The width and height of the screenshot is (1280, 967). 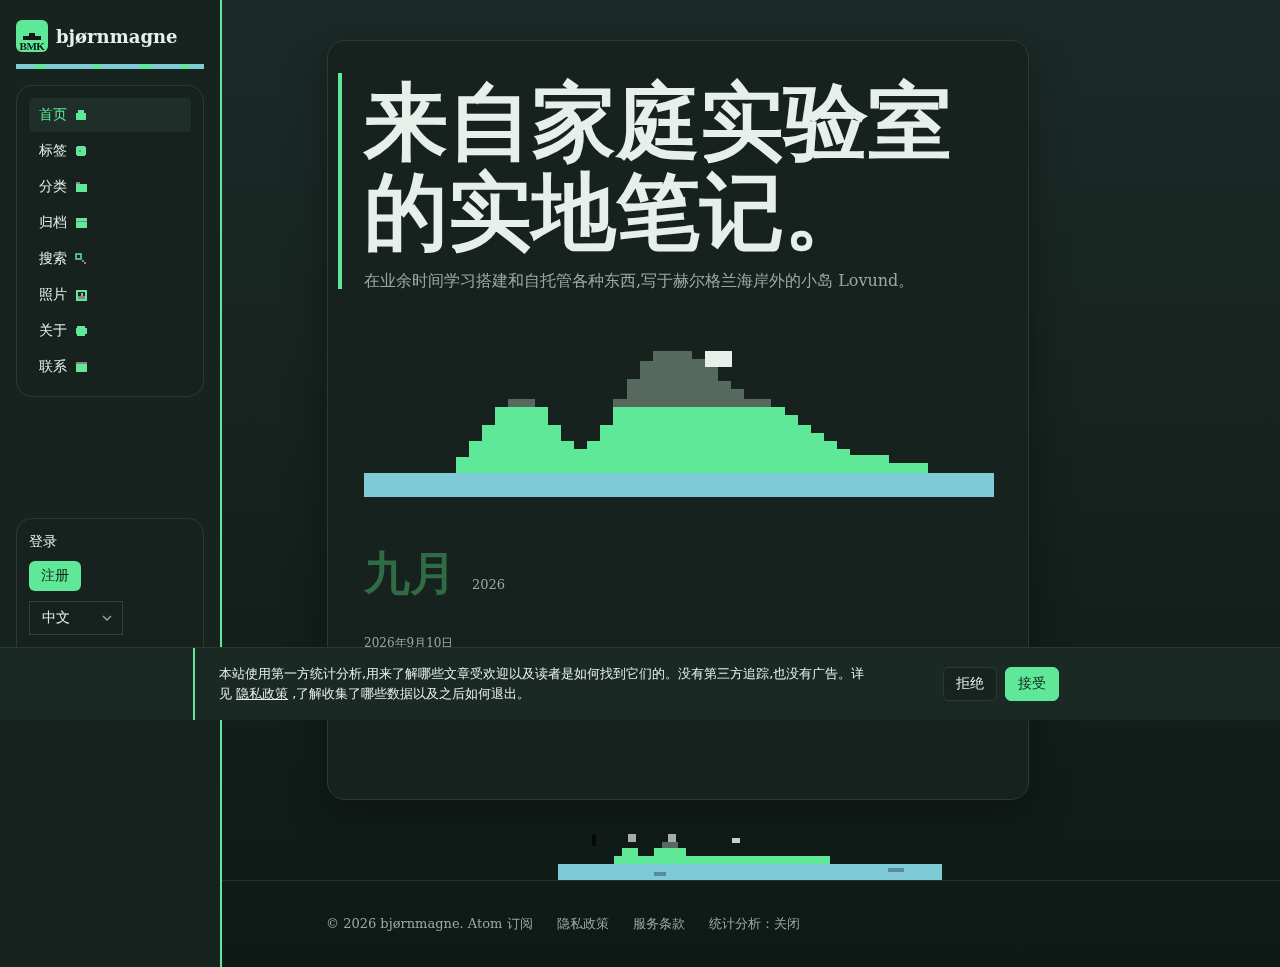 I want to click on hero-subtitle: 在业余时间学习搭建和自托管各种东西,写于赫尔格兰海岸外的小岛 Lovund。, so click(x=640, y=281).